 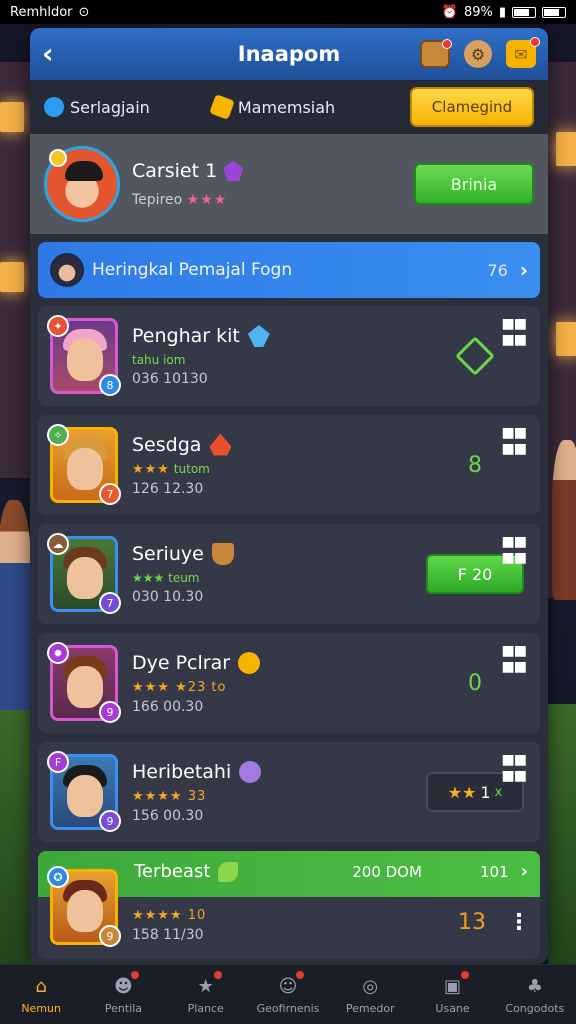 What do you see at coordinates (84, 12) in the screenshot?
I see `sync-icon: ⊙` at bounding box center [84, 12].